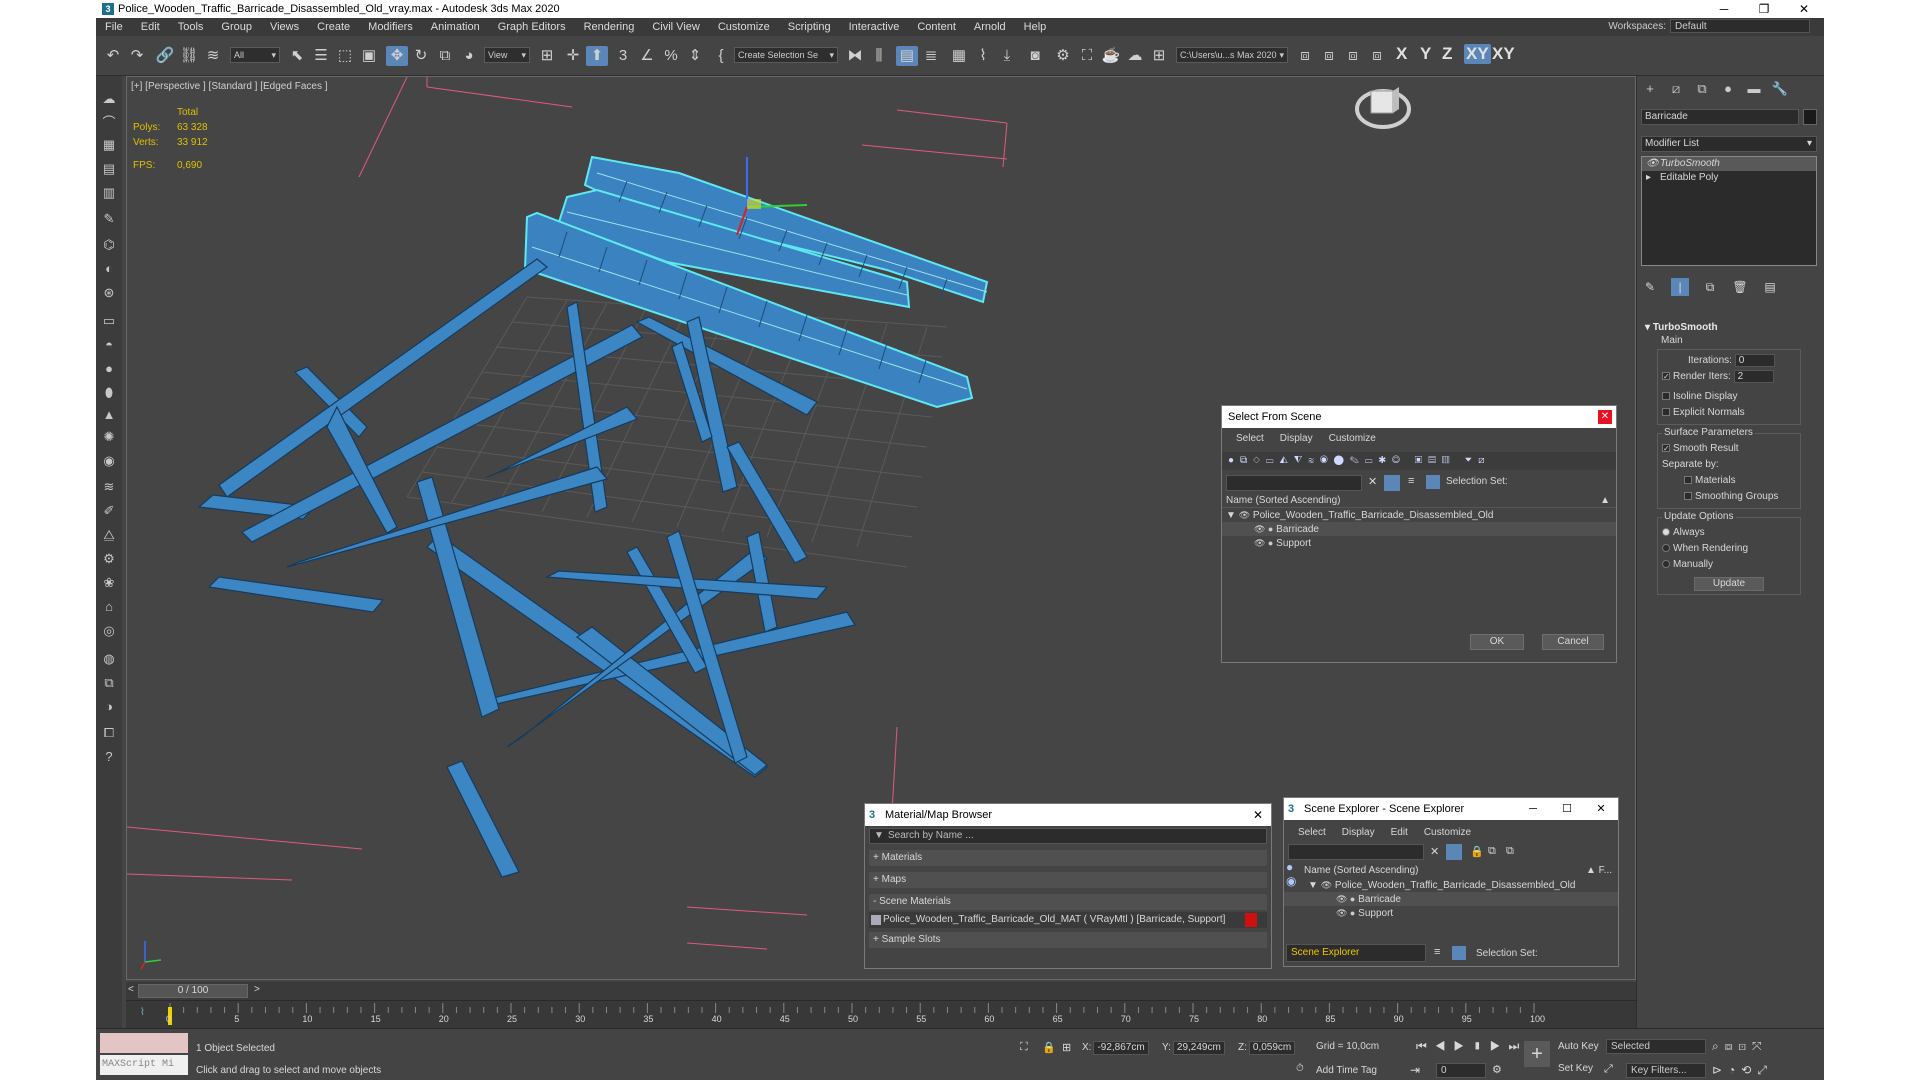 The width and height of the screenshot is (1920, 1080). What do you see at coordinates (213, 56) in the screenshot?
I see `bind-space-warp-icon: ≋` at bounding box center [213, 56].